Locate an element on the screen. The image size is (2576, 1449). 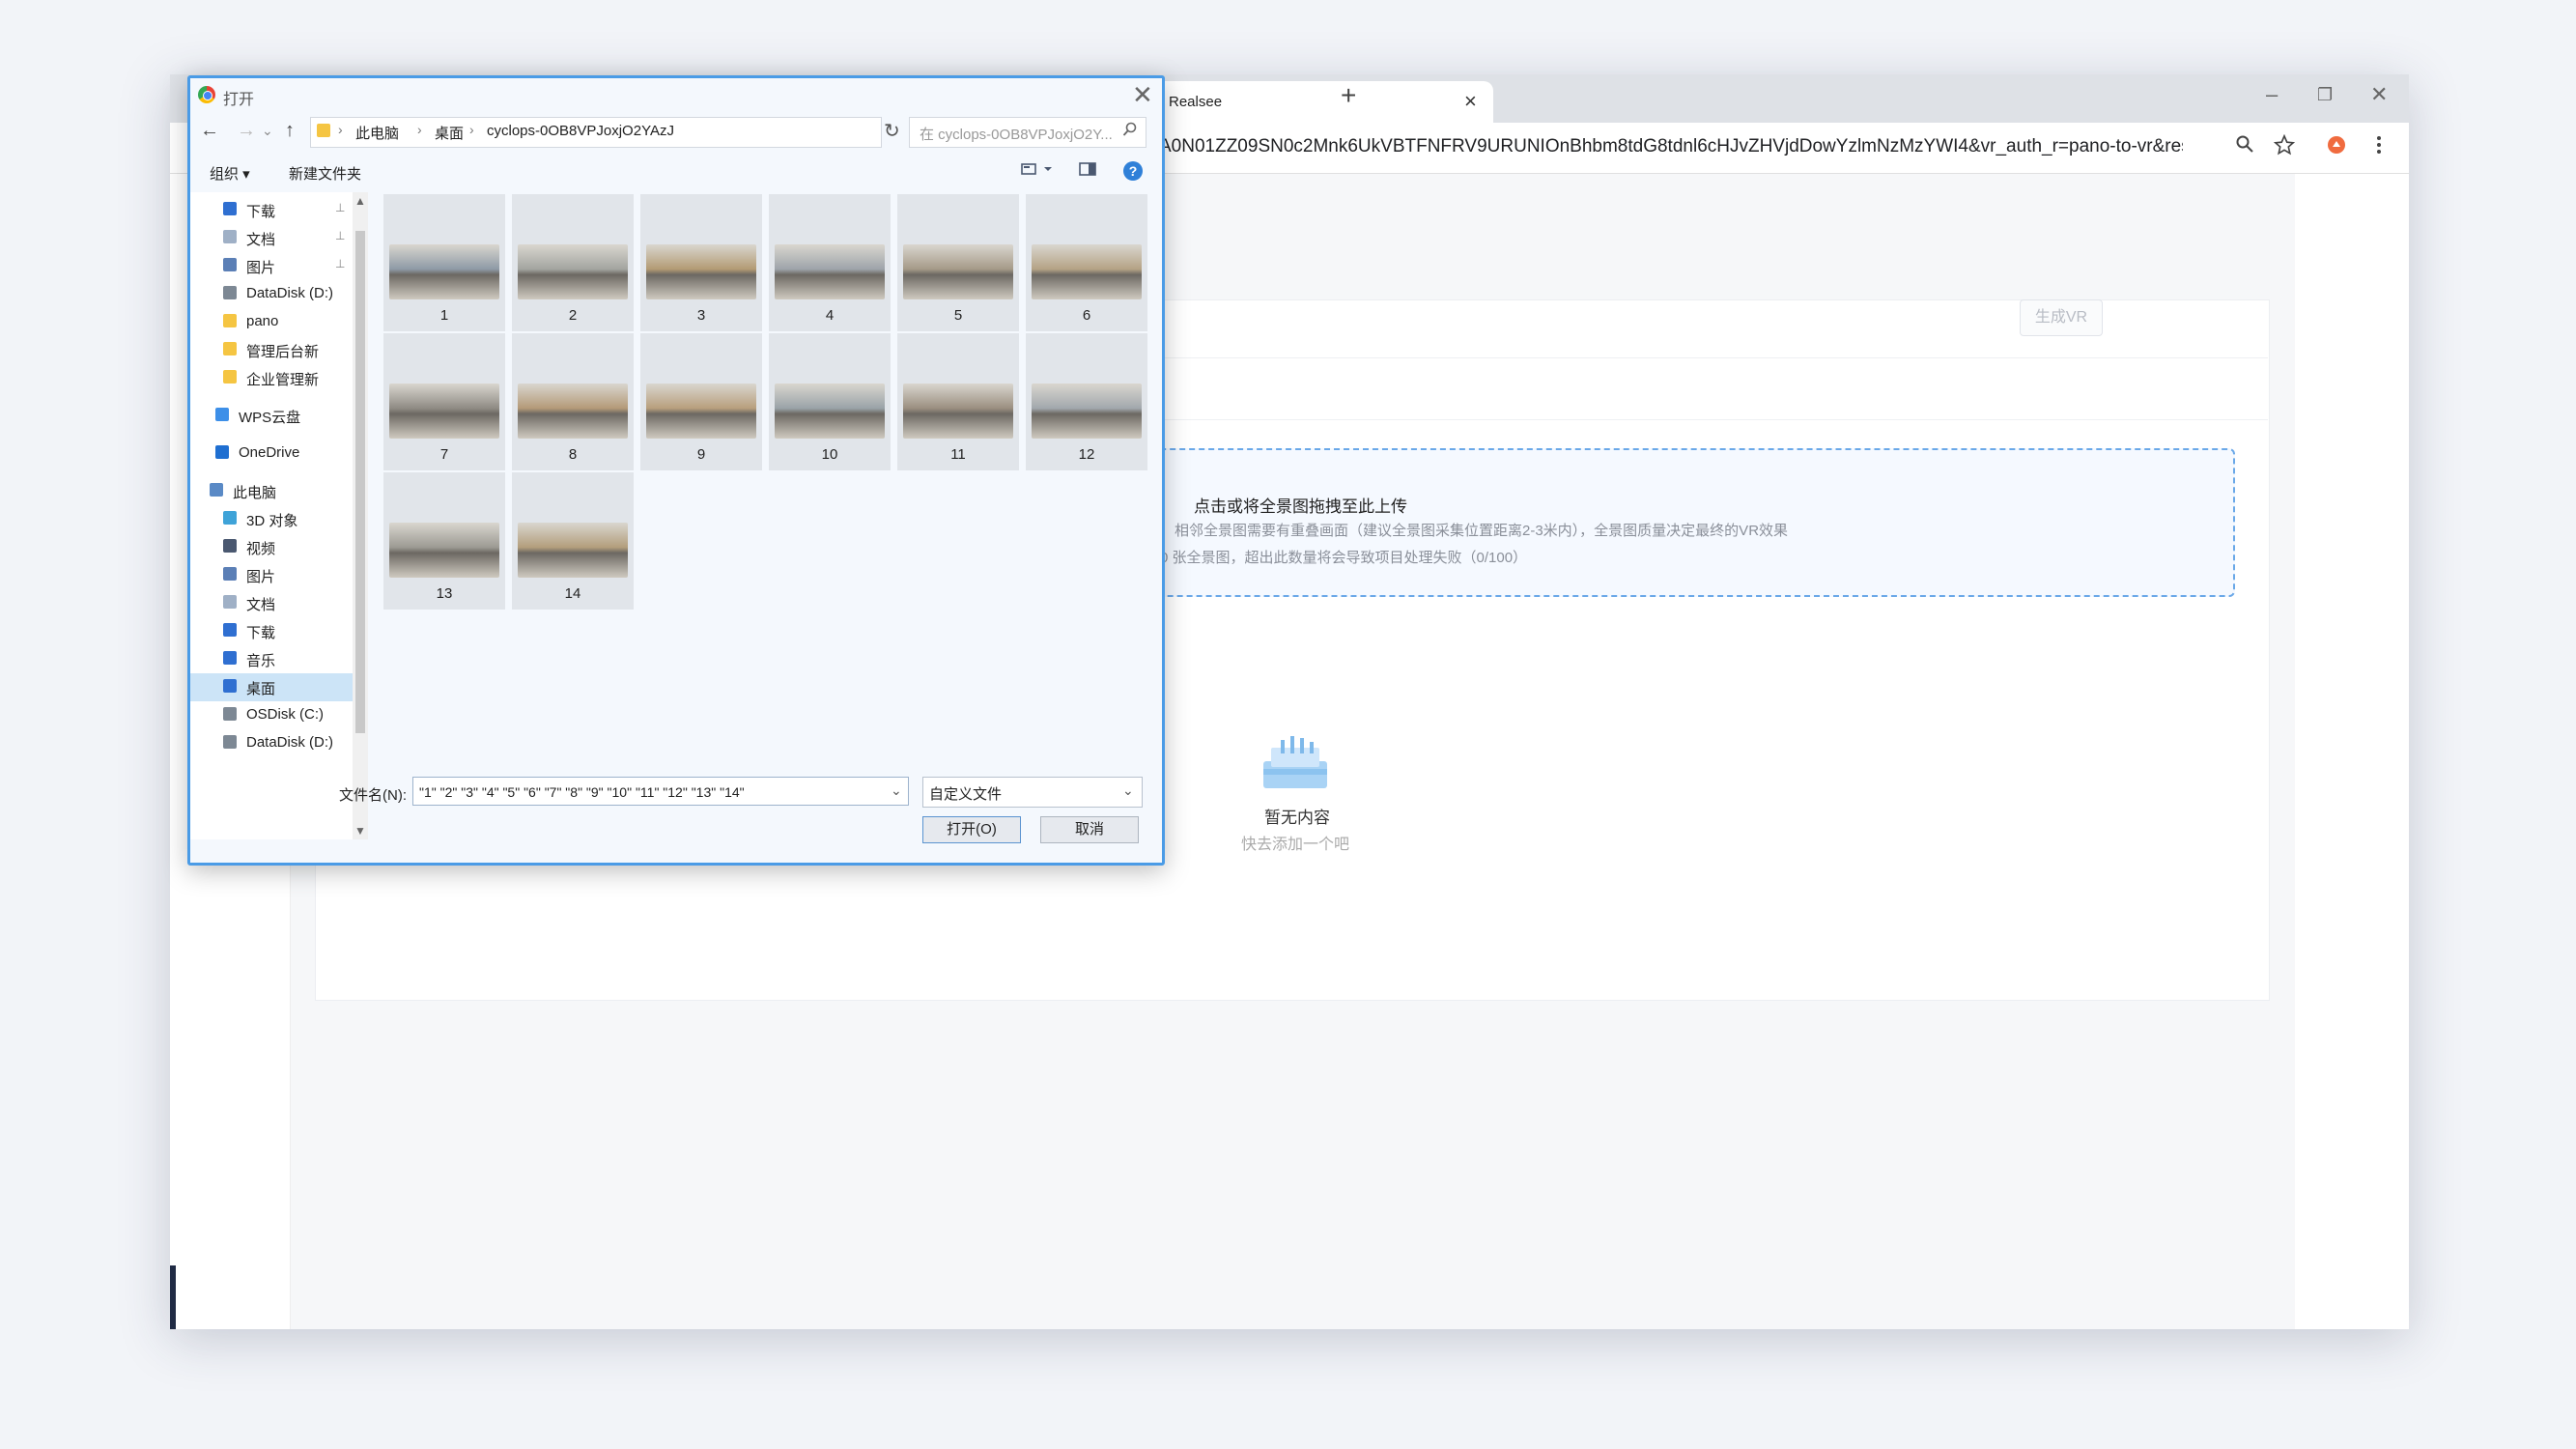
cancel-button: 取消 is located at coordinates (1089, 829).